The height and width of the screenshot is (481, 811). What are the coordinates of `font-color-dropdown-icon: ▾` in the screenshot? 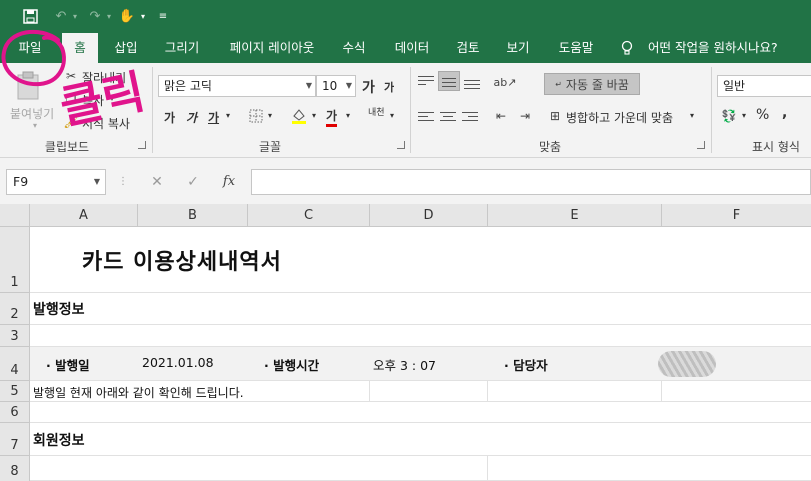 It's located at (348, 115).